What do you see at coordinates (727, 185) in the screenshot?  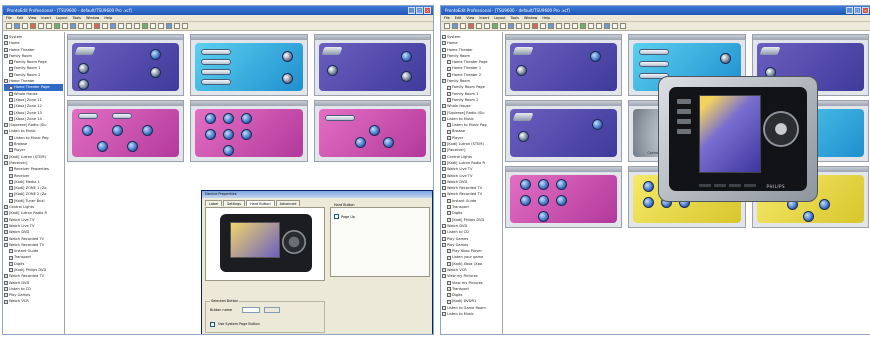 I see `soft-buttons` at bounding box center [727, 185].